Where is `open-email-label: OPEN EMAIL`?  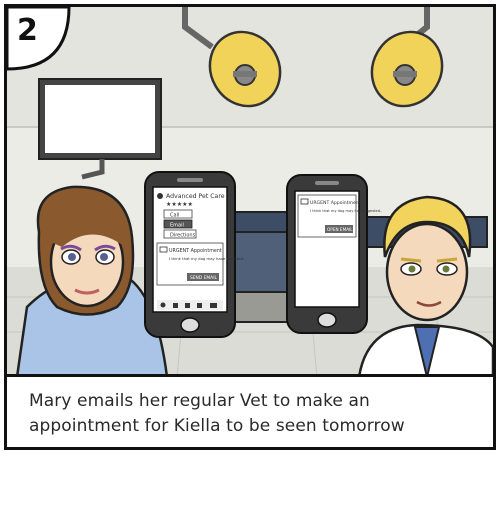 open-email-label: OPEN EMAIL is located at coordinates (340, 229).